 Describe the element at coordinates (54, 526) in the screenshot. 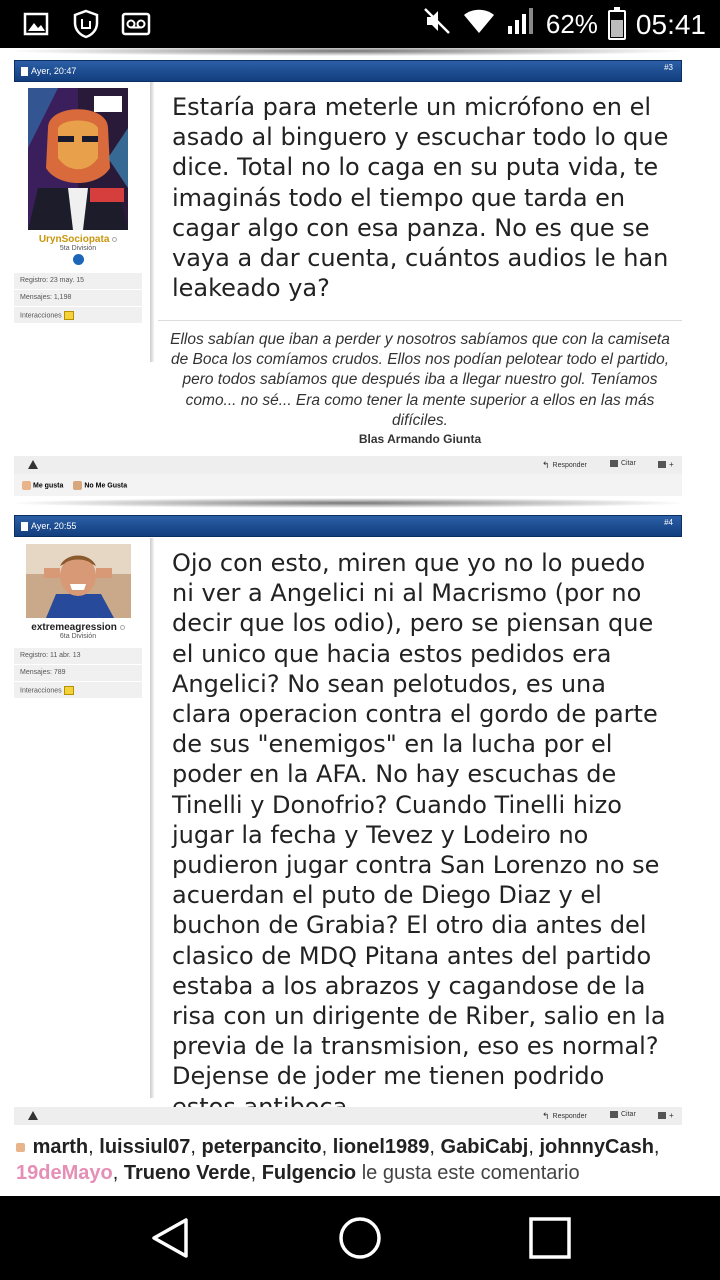

I see `post-date: Ayer, 20:55` at that location.